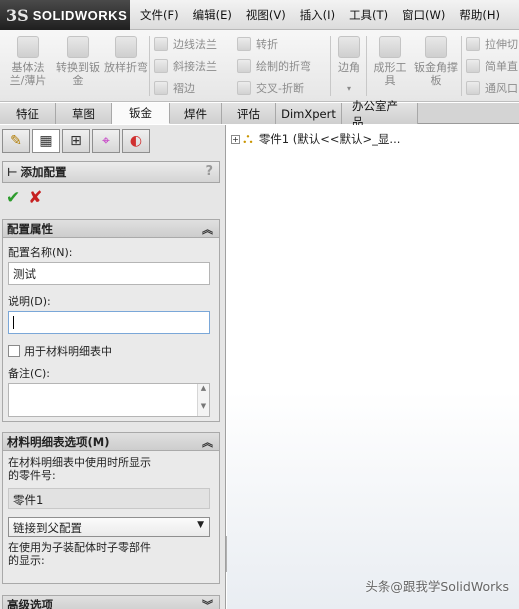  I want to click on configuration-name-label: 配置名称(N):, so click(40, 252).